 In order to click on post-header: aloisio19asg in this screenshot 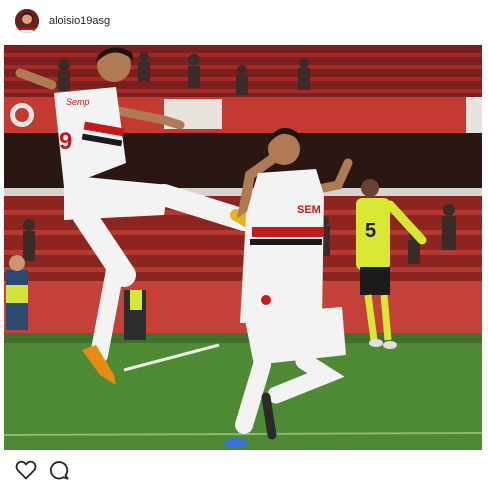, I will do `click(62, 21)`.